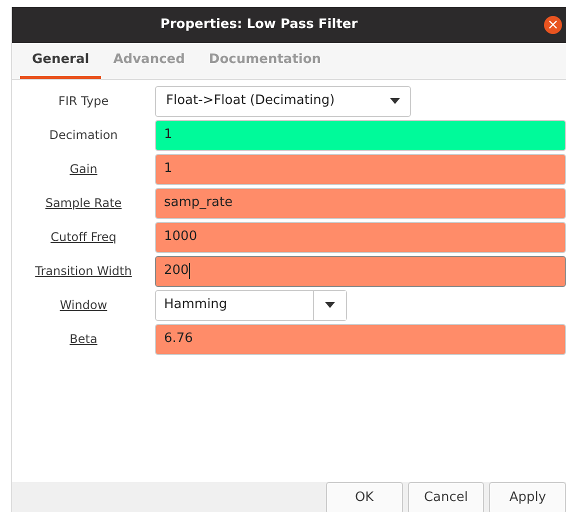 The height and width of the screenshot is (512, 566). Describe the element at coordinates (84, 237) in the screenshot. I see `field-label: Cutoff Freq` at that location.